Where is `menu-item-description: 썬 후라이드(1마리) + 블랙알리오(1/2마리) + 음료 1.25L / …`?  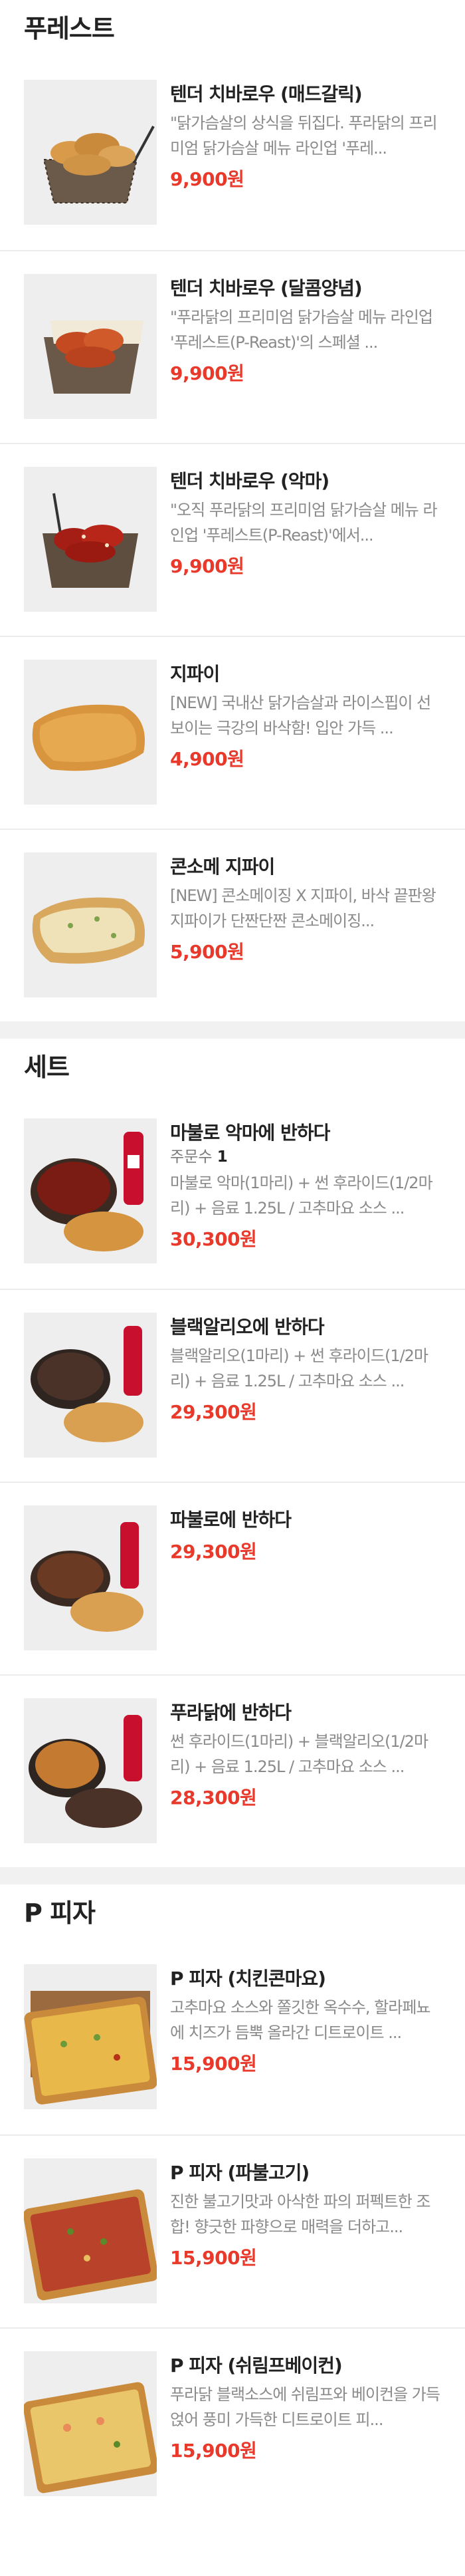
menu-item-description: 썬 후라이드(1마리) + 블랙알리오(1/2마리) + 음료 1.25L / … is located at coordinates (299, 1754).